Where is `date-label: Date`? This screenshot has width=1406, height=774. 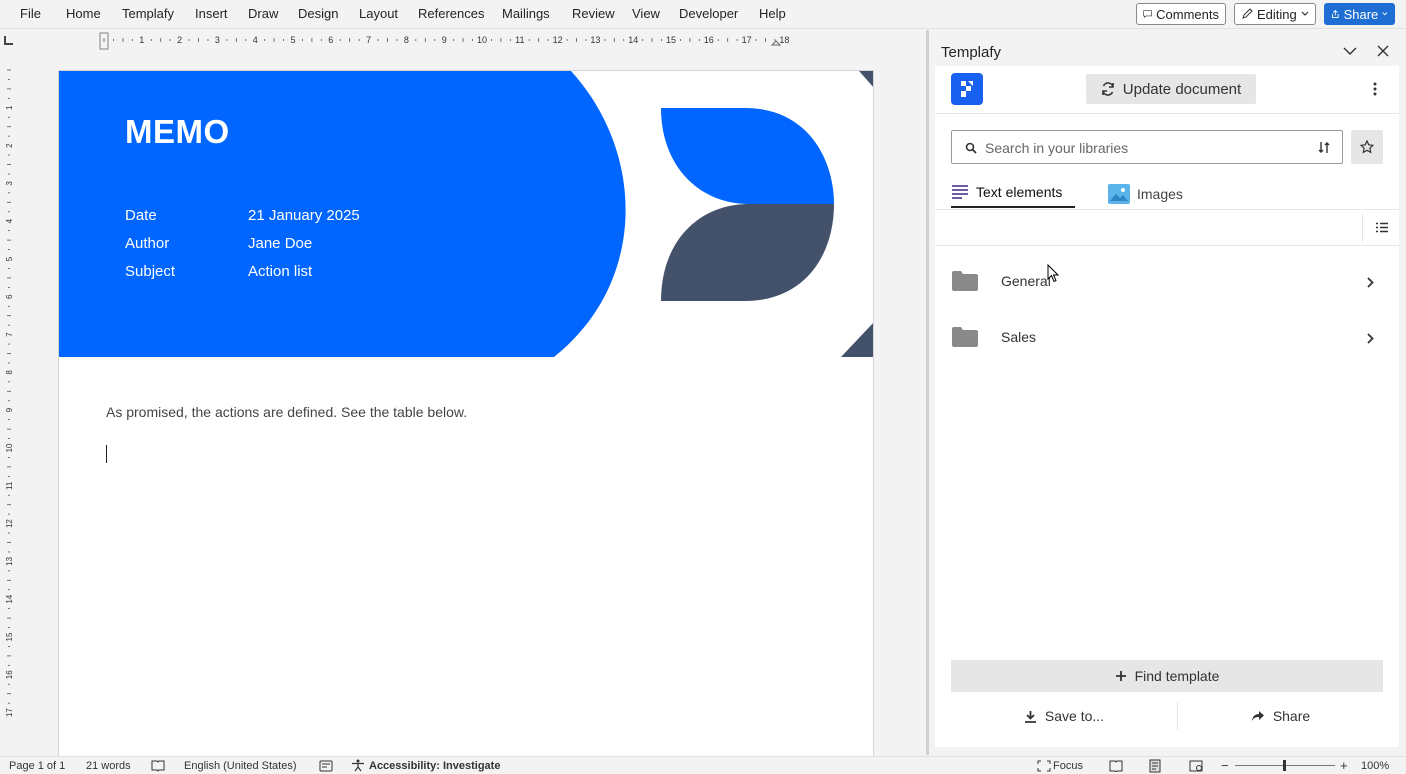 date-label: Date is located at coordinates (141, 215).